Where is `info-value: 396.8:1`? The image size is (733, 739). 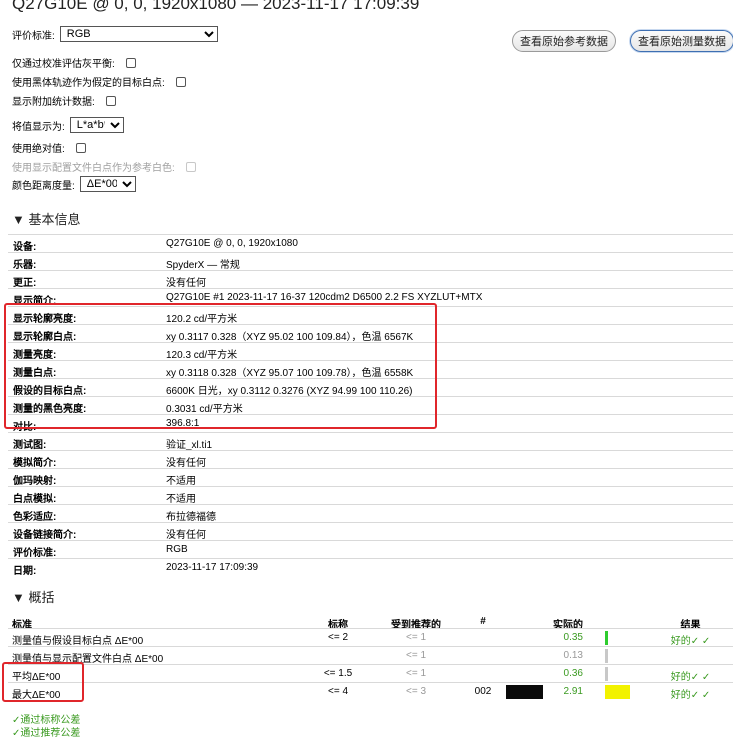 info-value: 396.8:1 is located at coordinates (183, 423).